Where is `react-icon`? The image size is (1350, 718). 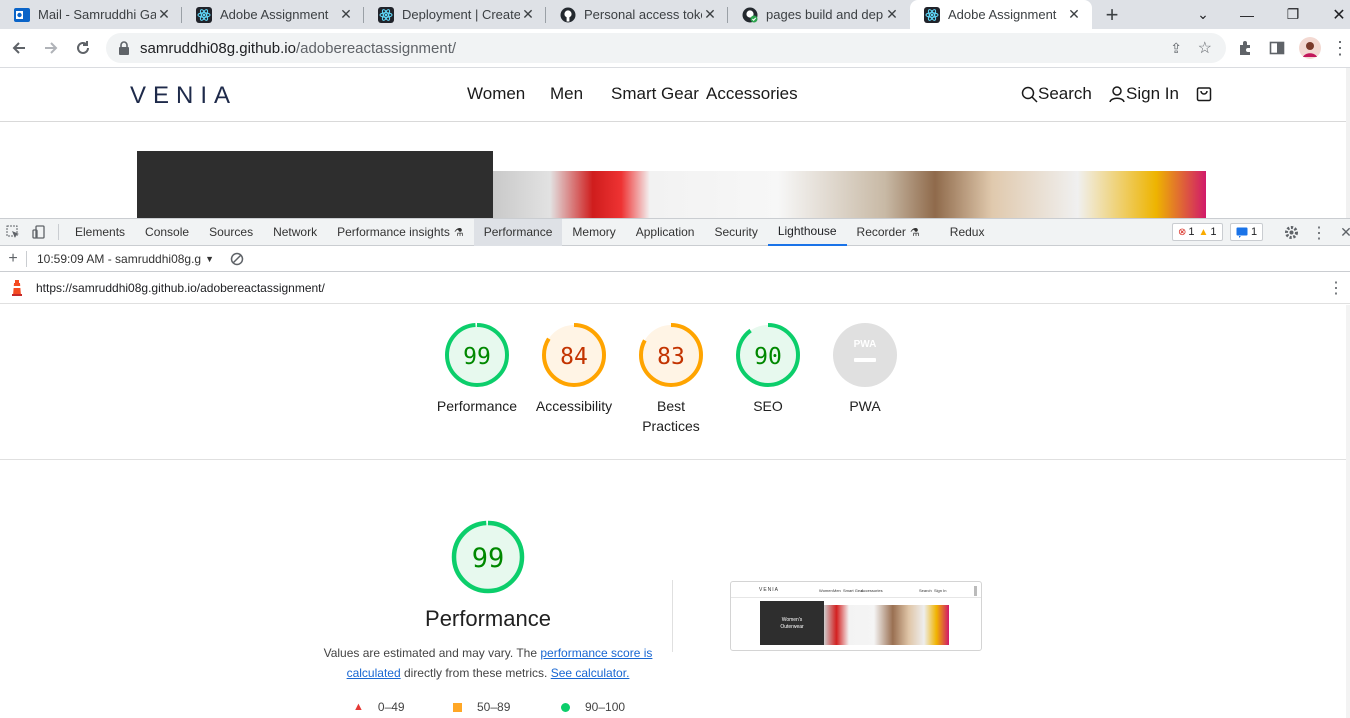 react-icon is located at coordinates (386, 14).